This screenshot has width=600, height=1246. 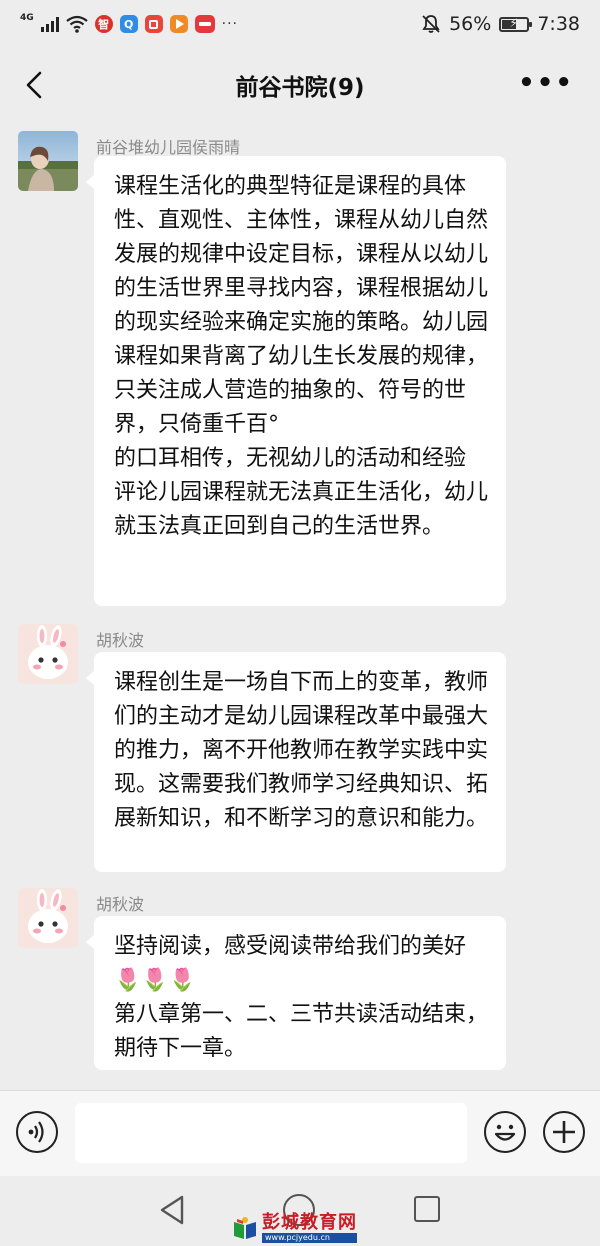 What do you see at coordinates (427, 1209) in the screenshot?
I see `nav-recent-apps-icon` at bounding box center [427, 1209].